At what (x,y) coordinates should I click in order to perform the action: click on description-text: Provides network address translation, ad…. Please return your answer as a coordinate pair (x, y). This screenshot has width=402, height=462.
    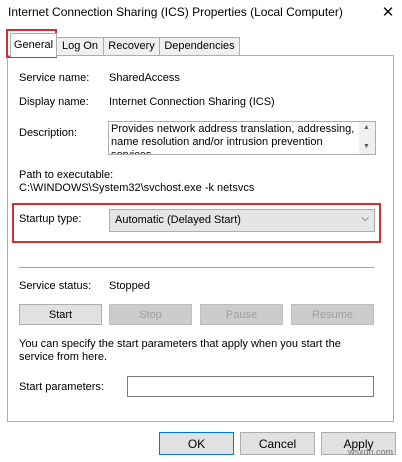
    Looking at the image, I should click on (233, 139).